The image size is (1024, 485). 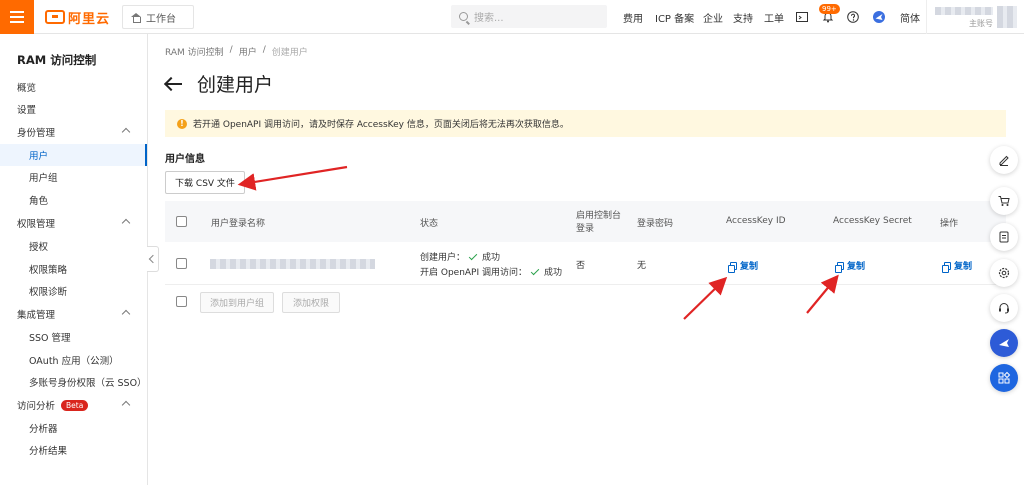 What do you see at coordinates (36, 315) in the screenshot?
I see `sidebar-item-label: 集成管理` at bounding box center [36, 315].